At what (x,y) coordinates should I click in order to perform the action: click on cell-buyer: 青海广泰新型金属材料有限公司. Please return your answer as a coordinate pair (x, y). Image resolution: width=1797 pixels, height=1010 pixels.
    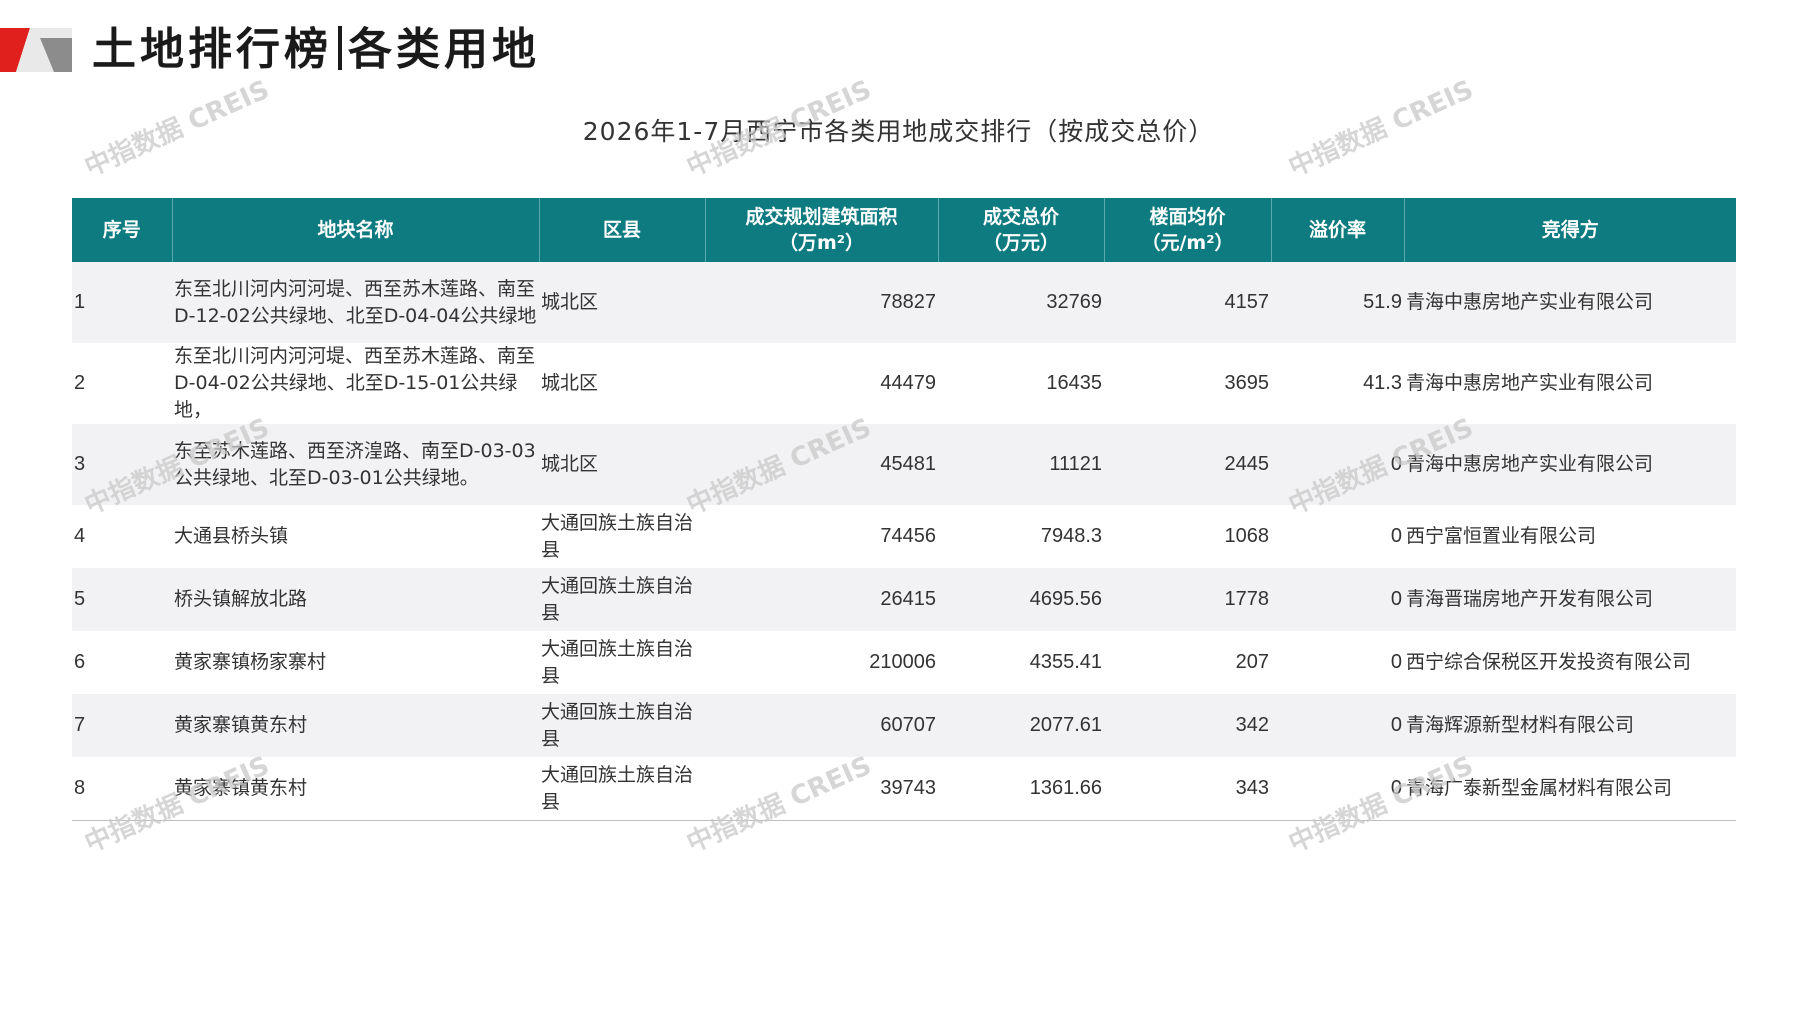
    Looking at the image, I should click on (1570, 789).